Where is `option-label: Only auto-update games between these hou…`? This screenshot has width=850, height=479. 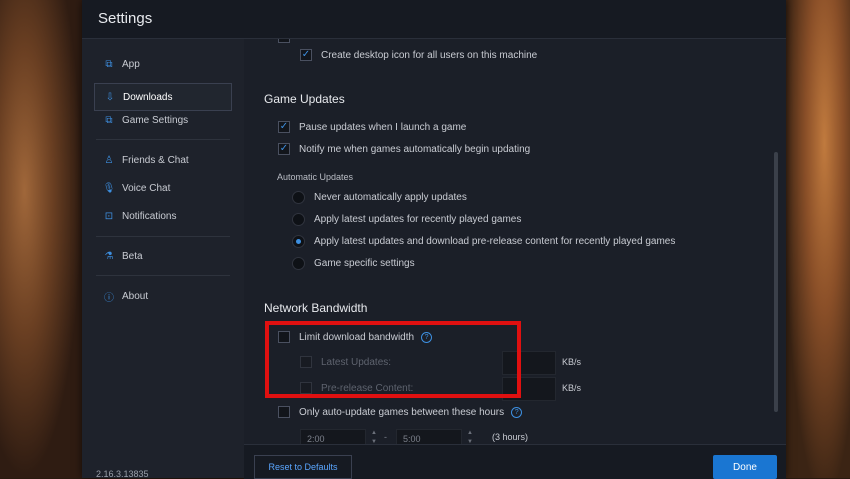
option-label: Only auto-update games between these hou… is located at coordinates (402, 412).